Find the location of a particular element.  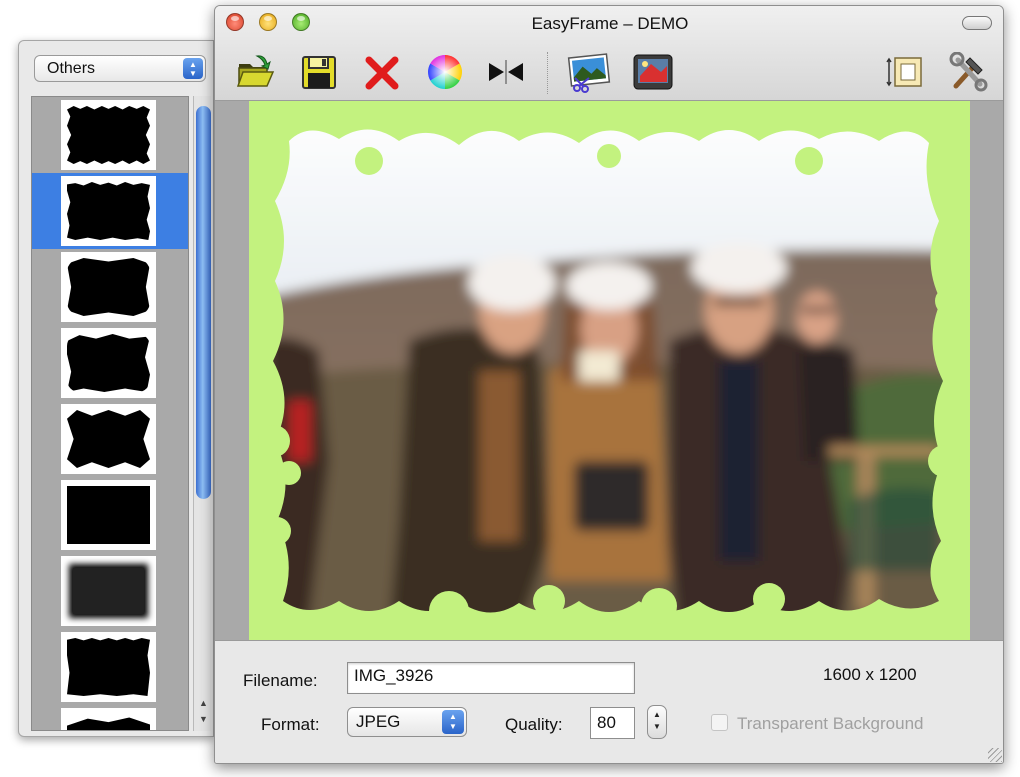

preferences-tools-icon is located at coordinates (968, 71).